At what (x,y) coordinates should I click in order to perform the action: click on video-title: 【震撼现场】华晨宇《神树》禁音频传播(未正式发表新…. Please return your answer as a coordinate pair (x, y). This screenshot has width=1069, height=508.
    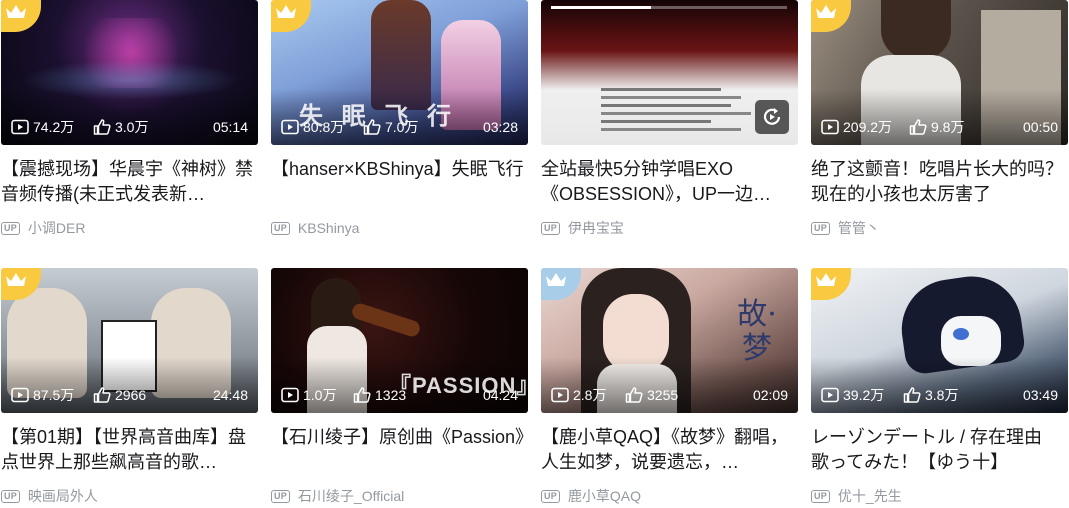
    Looking at the image, I should click on (129, 182).